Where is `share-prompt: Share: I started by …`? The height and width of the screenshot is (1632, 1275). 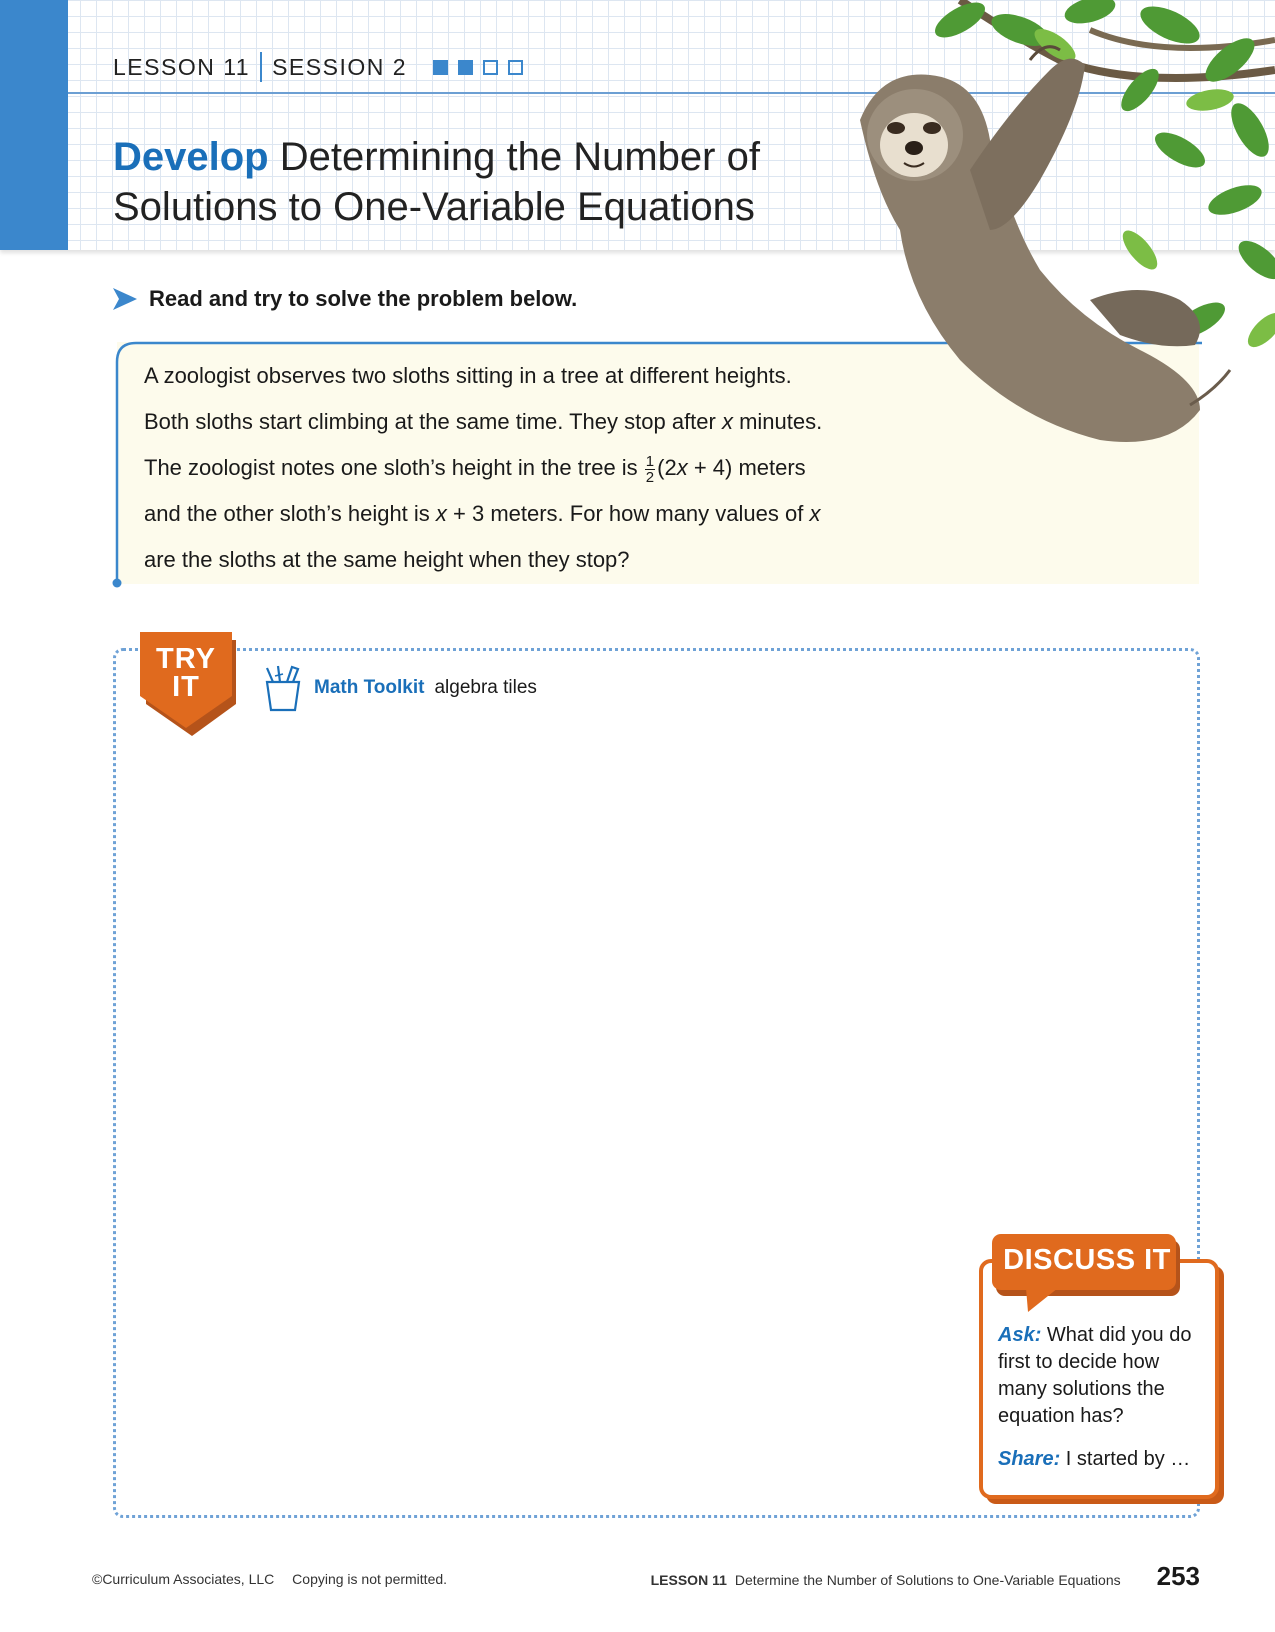
share-prompt: Share: I started by … is located at coordinates (1094, 1459).